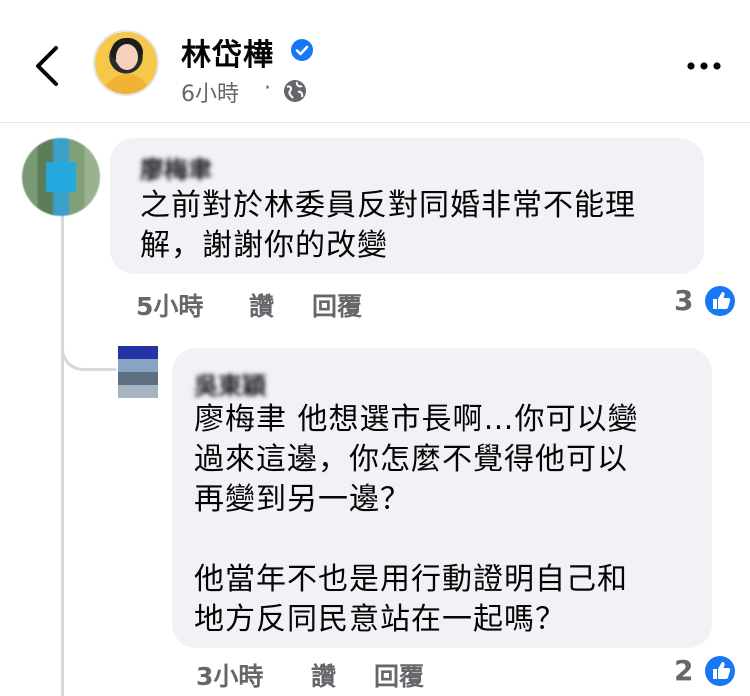  Describe the element at coordinates (683, 300) in the screenshot. I see `reaction-count: 3` at that location.